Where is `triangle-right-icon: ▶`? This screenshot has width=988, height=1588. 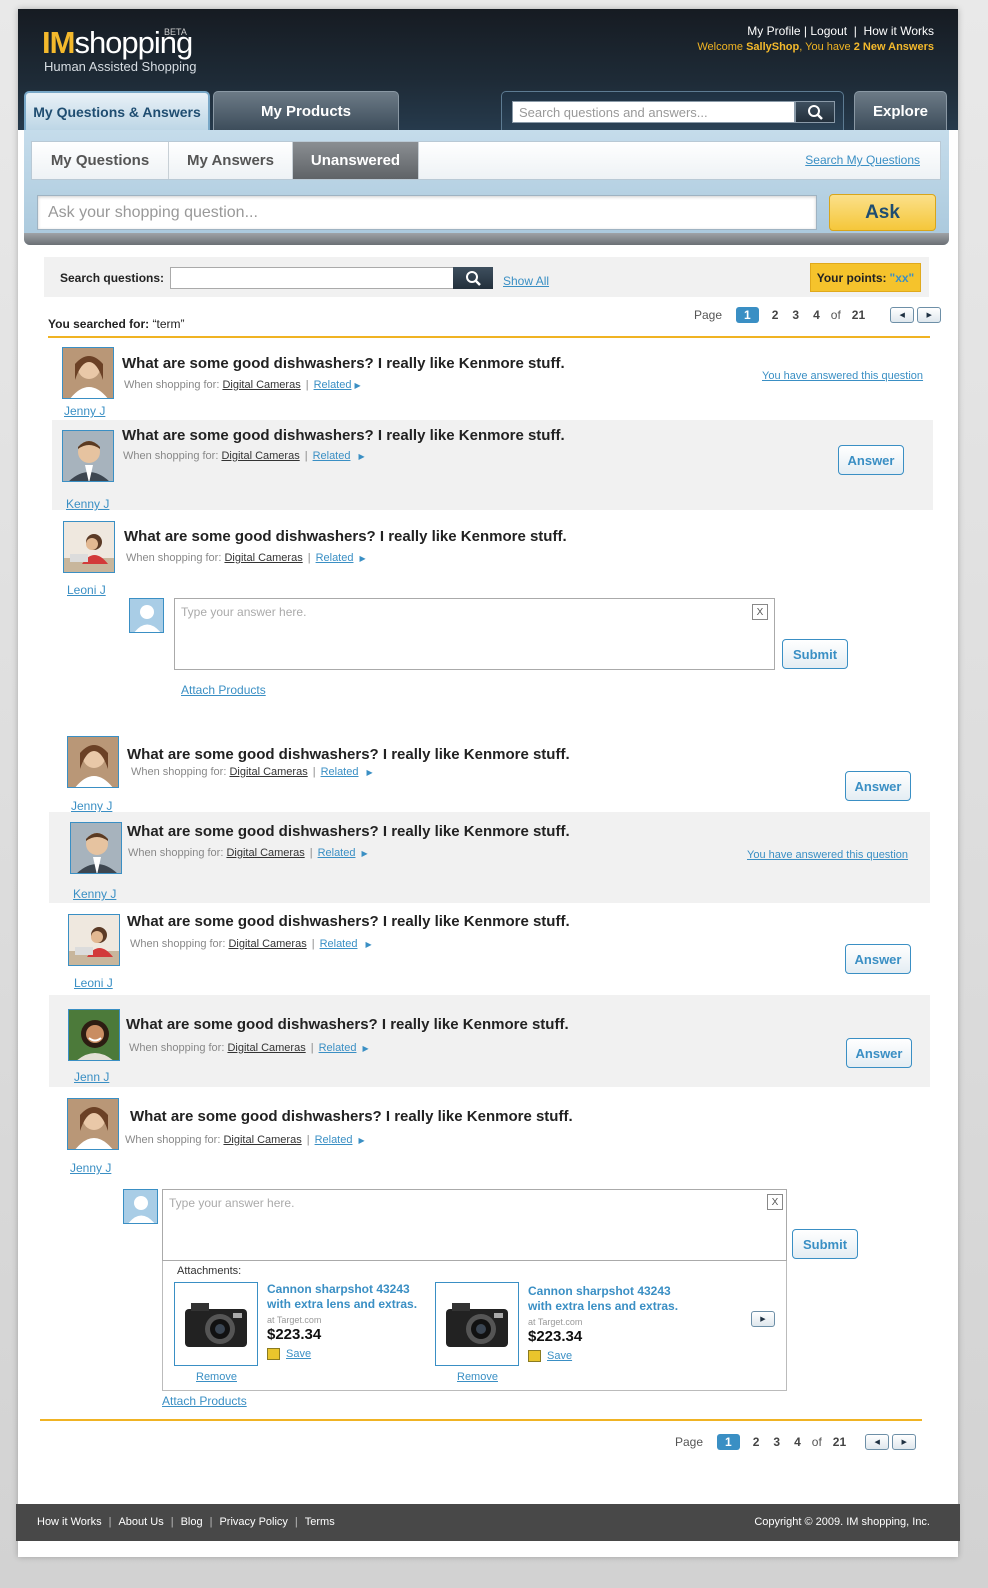 triangle-right-icon: ▶ is located at coordinates (361, 456).